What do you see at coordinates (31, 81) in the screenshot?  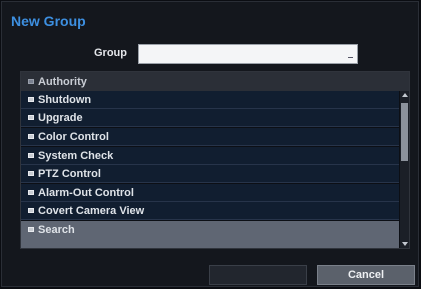 I see `header-checkbox` at bounding box center [31, 81].